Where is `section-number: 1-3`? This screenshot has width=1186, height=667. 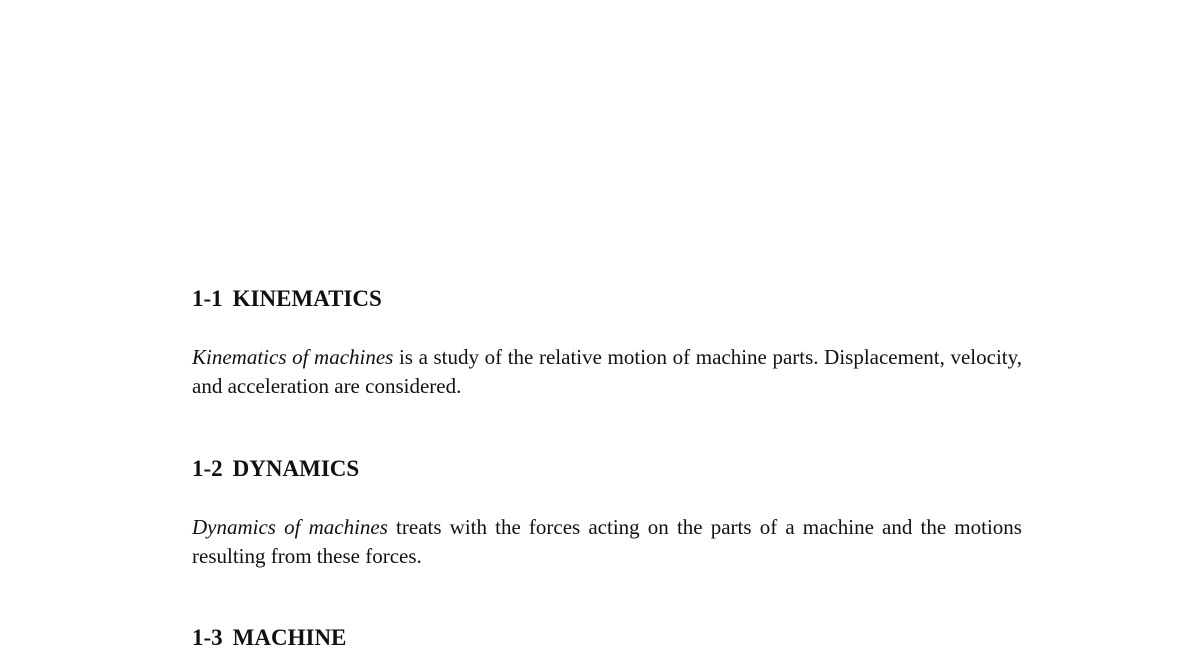 section-number: 1-3 is located at coordinates (207, 637).